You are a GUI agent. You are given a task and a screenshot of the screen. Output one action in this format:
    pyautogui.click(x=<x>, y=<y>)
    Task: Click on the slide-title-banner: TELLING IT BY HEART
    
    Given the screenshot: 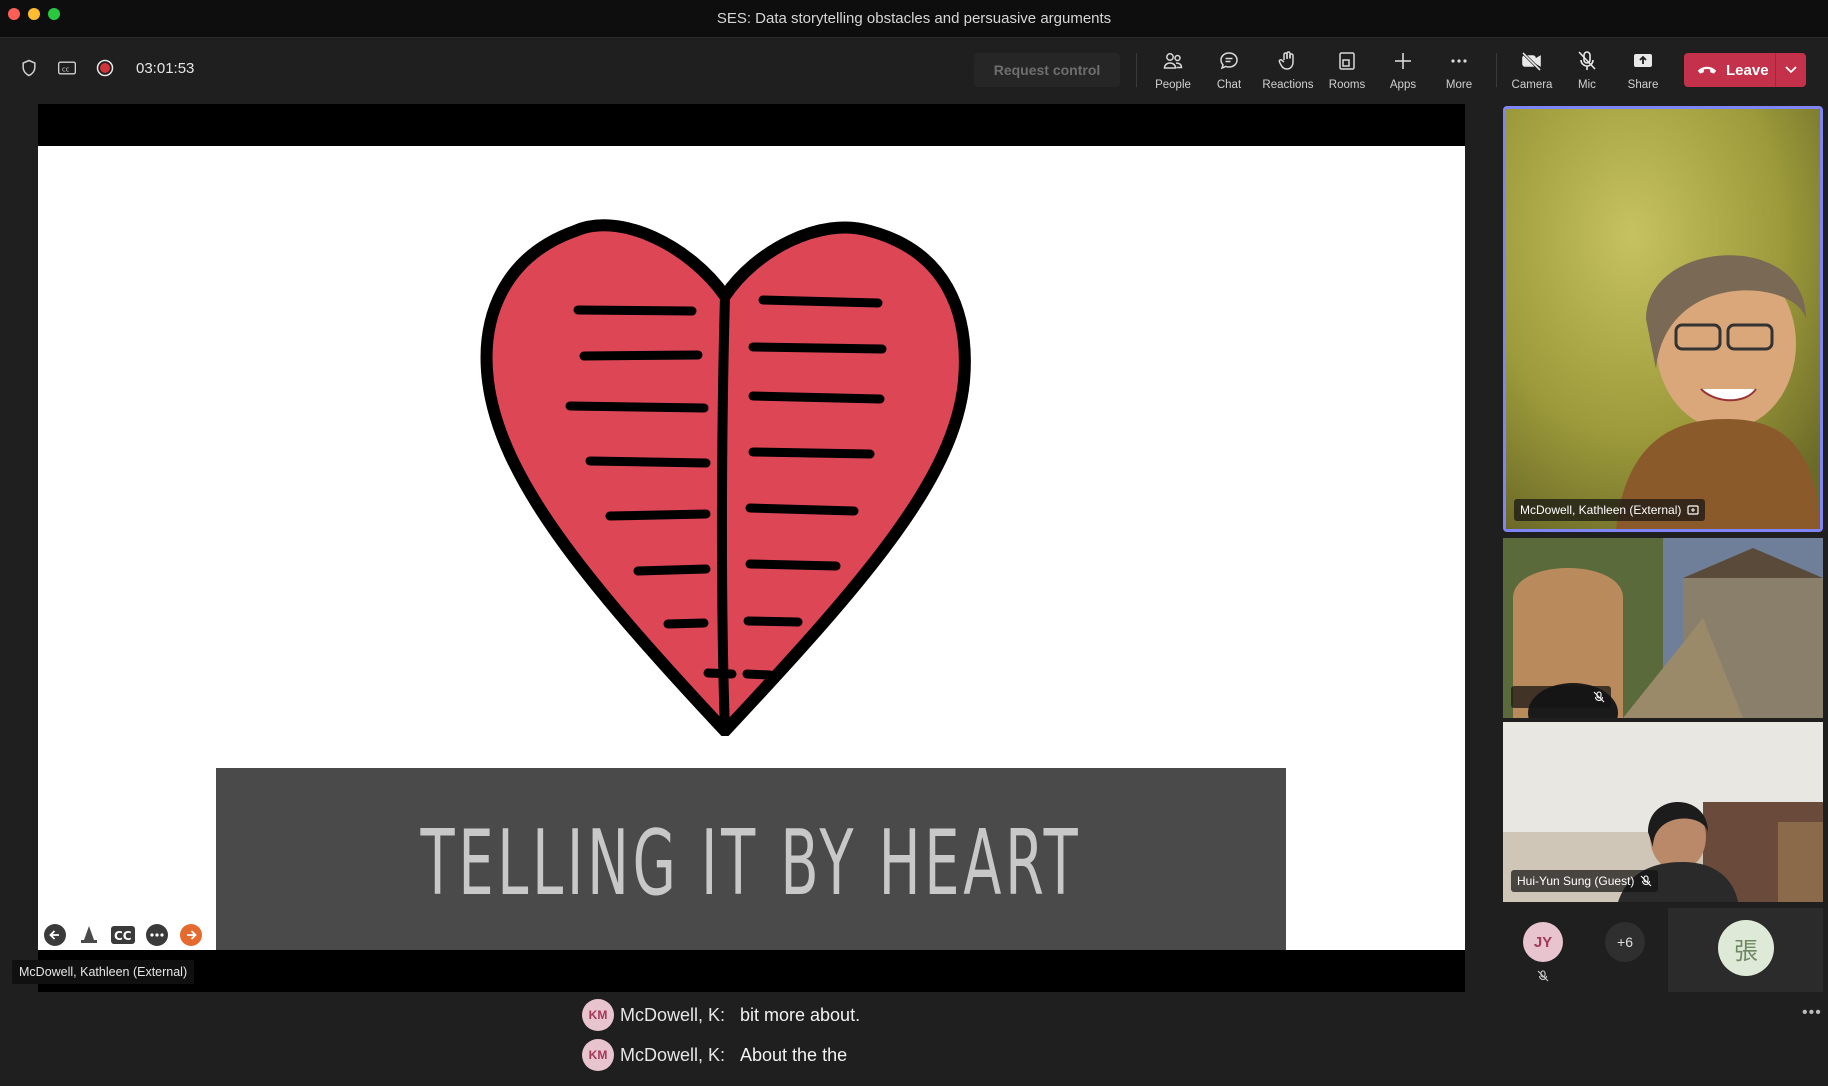 What is the action you would take?
    pyautogui.click(x=751, y=859)
    